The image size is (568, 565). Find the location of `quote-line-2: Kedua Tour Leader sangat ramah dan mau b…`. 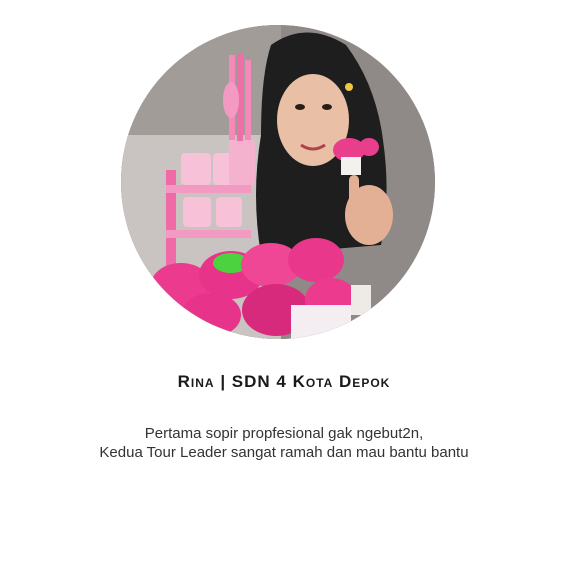

quote-line-2: Kedua Tour Leader sangat ramah dan mau b… is located at coordinates (284, 452).